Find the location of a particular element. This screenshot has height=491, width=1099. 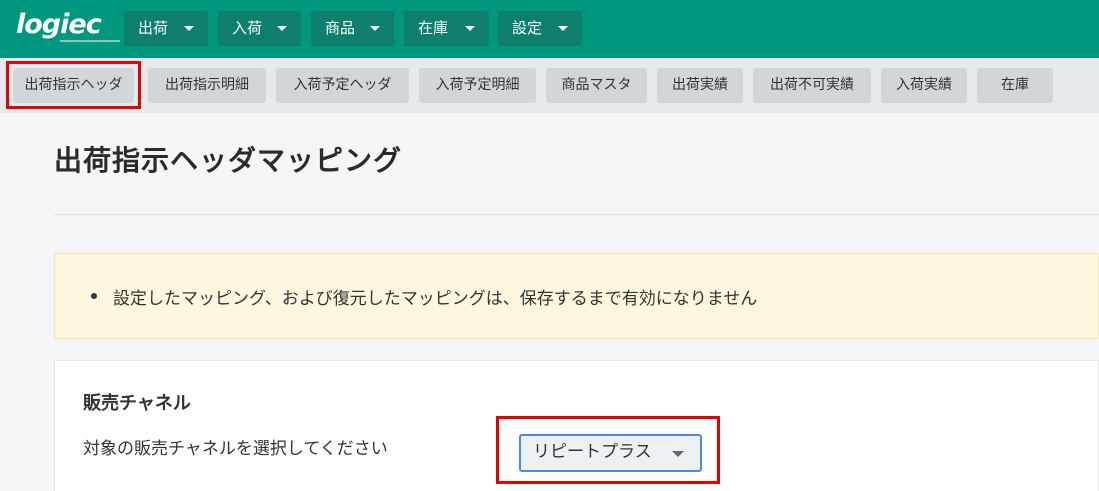

tab-unshippable-results: 出荷不可実績 is located at coordinates (812, 85).